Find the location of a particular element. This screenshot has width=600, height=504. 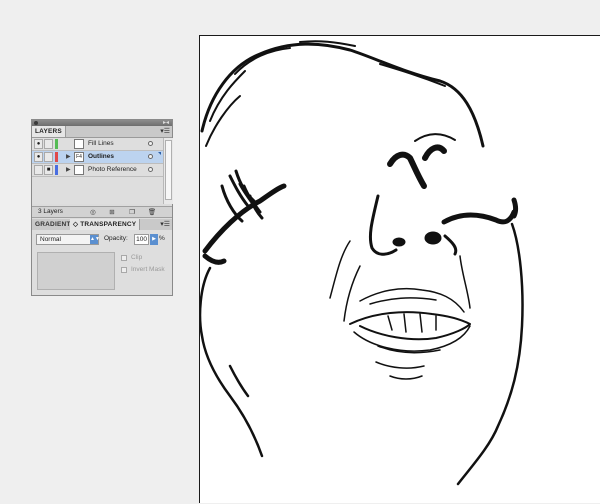

lock-icon: ■ is located at coordinates (48, 170).